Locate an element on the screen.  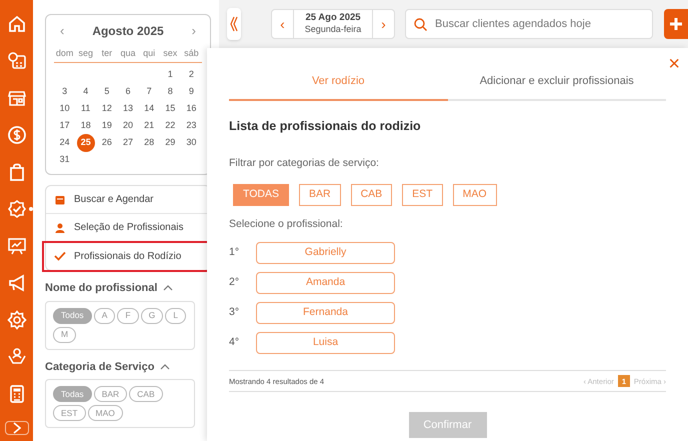
section-title: Nome do profissional is located at coordinates (101, 288).